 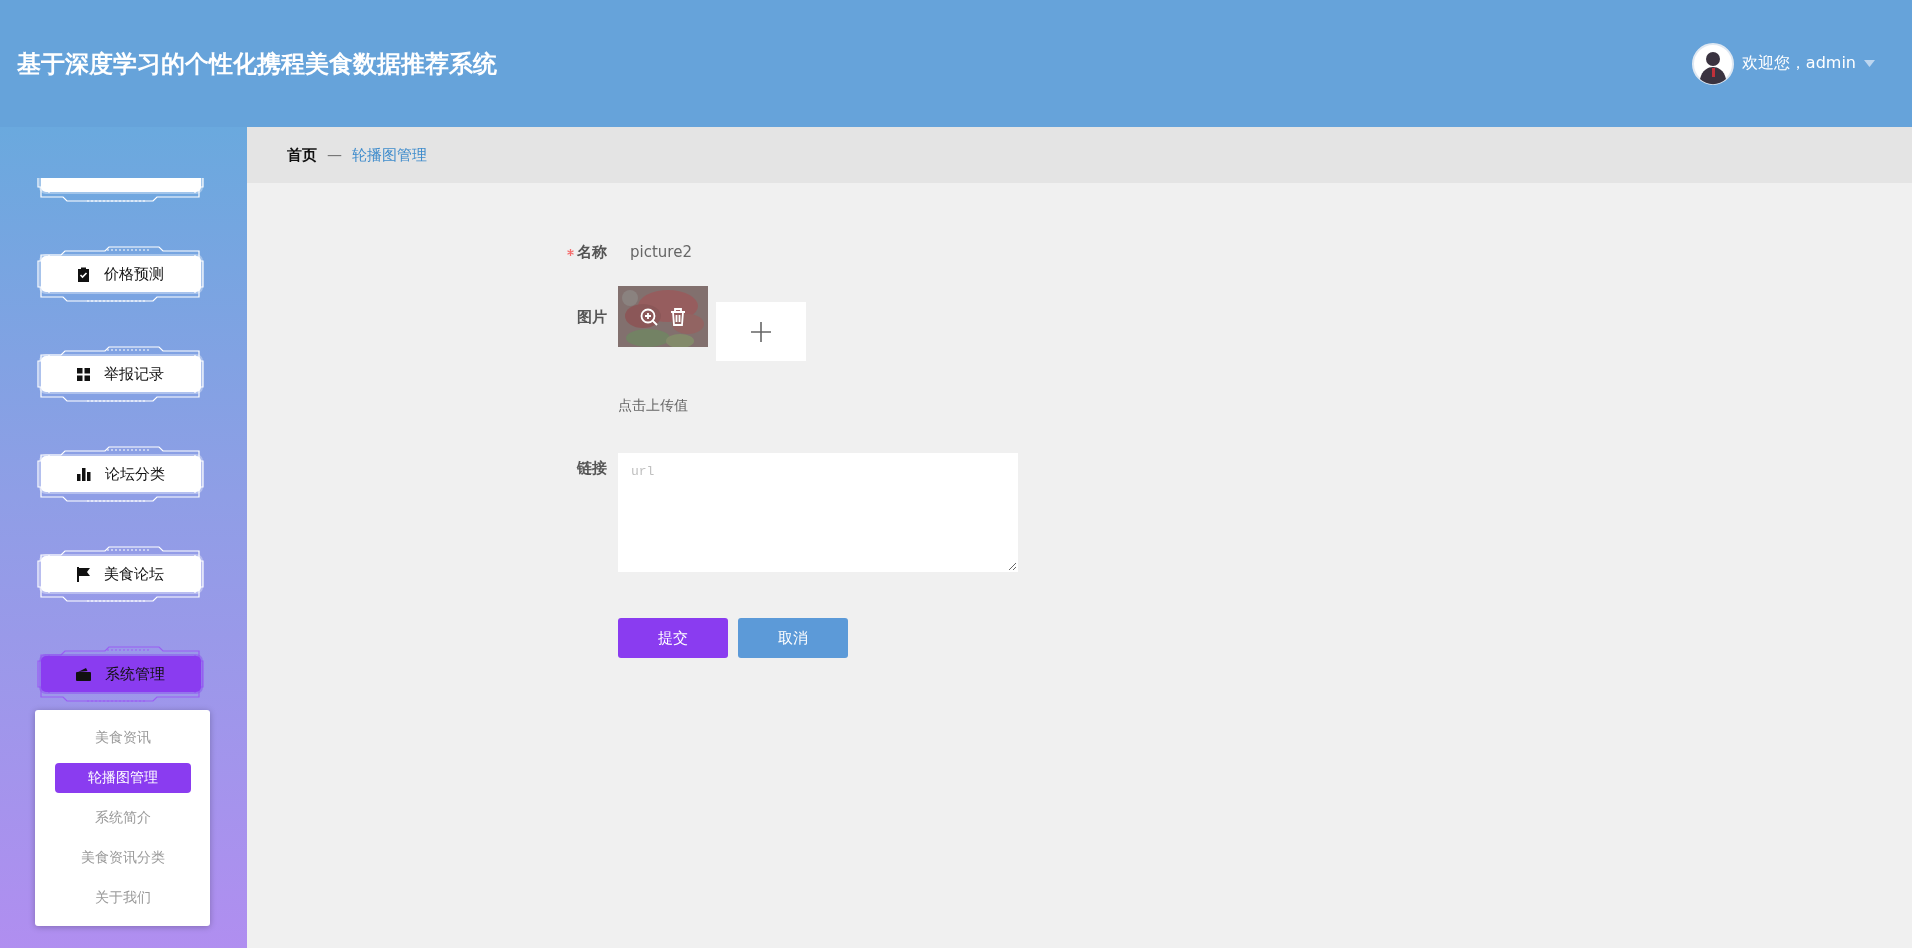 I want to click on delete-icon, so click(x=678, y=316).